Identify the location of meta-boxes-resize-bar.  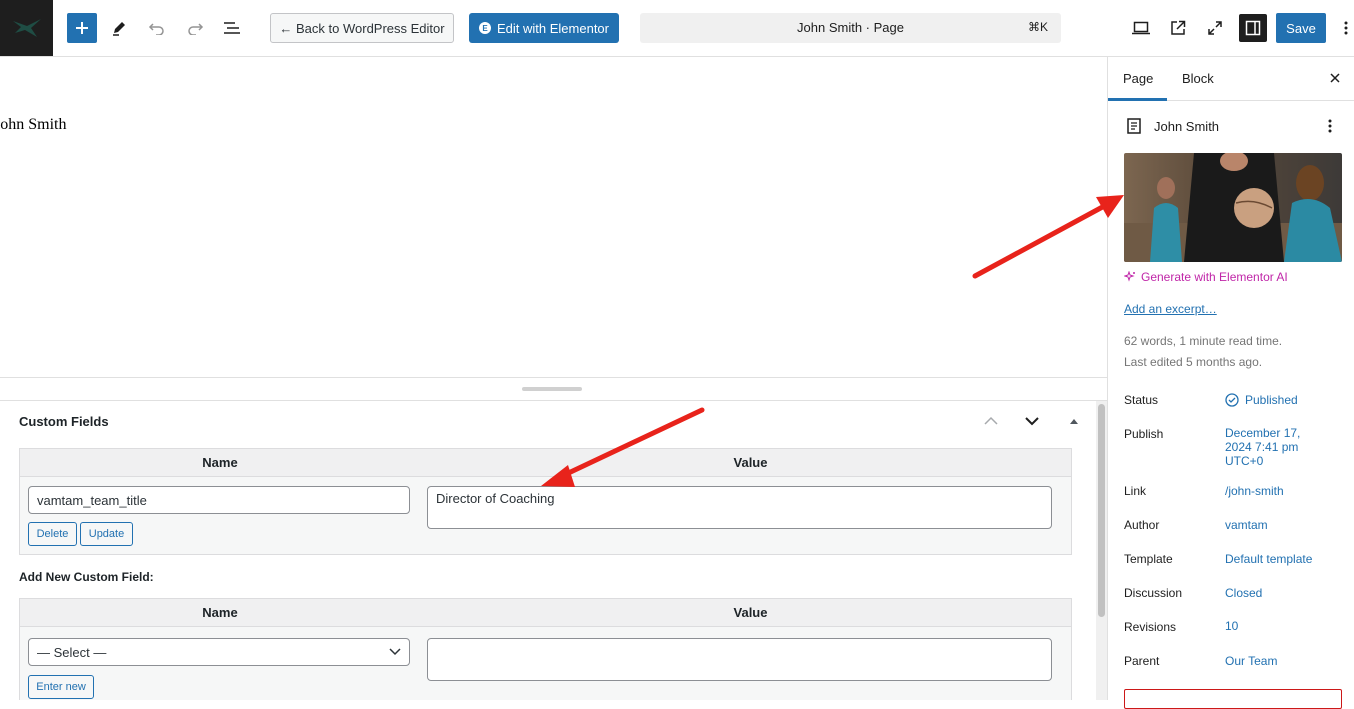
(553, 389).